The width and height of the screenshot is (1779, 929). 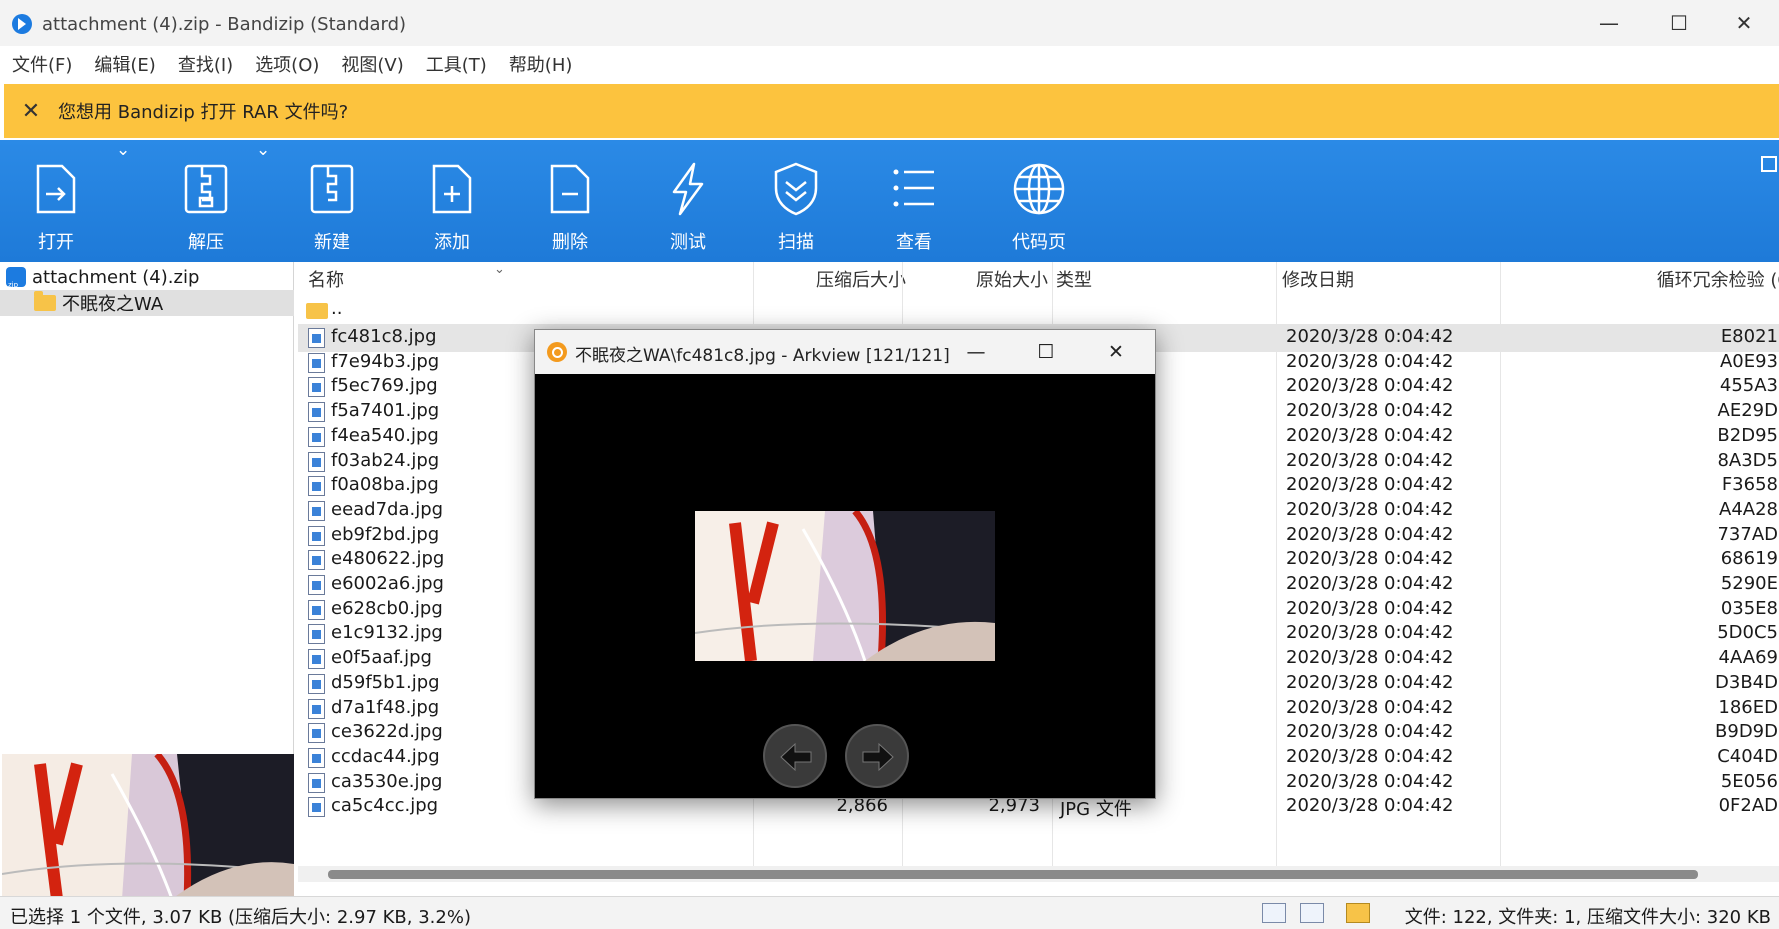 What do you see at coordinates (1747, 435) in the screenshot?
I see `crc-value: B2D95` at bounding box center [1747, 435].